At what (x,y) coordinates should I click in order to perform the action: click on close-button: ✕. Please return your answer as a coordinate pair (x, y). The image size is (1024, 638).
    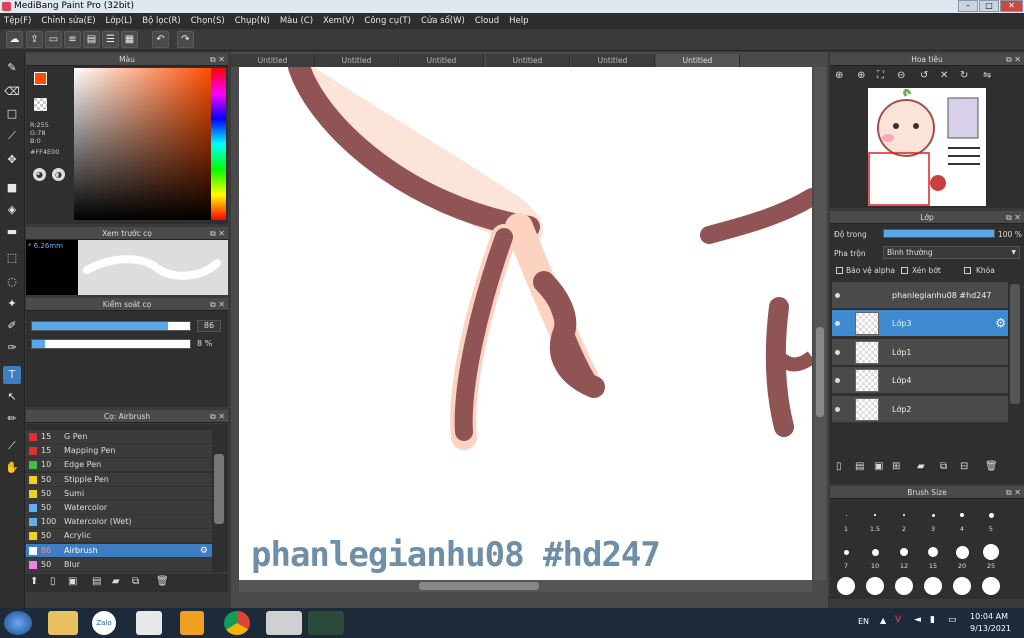
    Looking at the image, I should click on (1011, 6).